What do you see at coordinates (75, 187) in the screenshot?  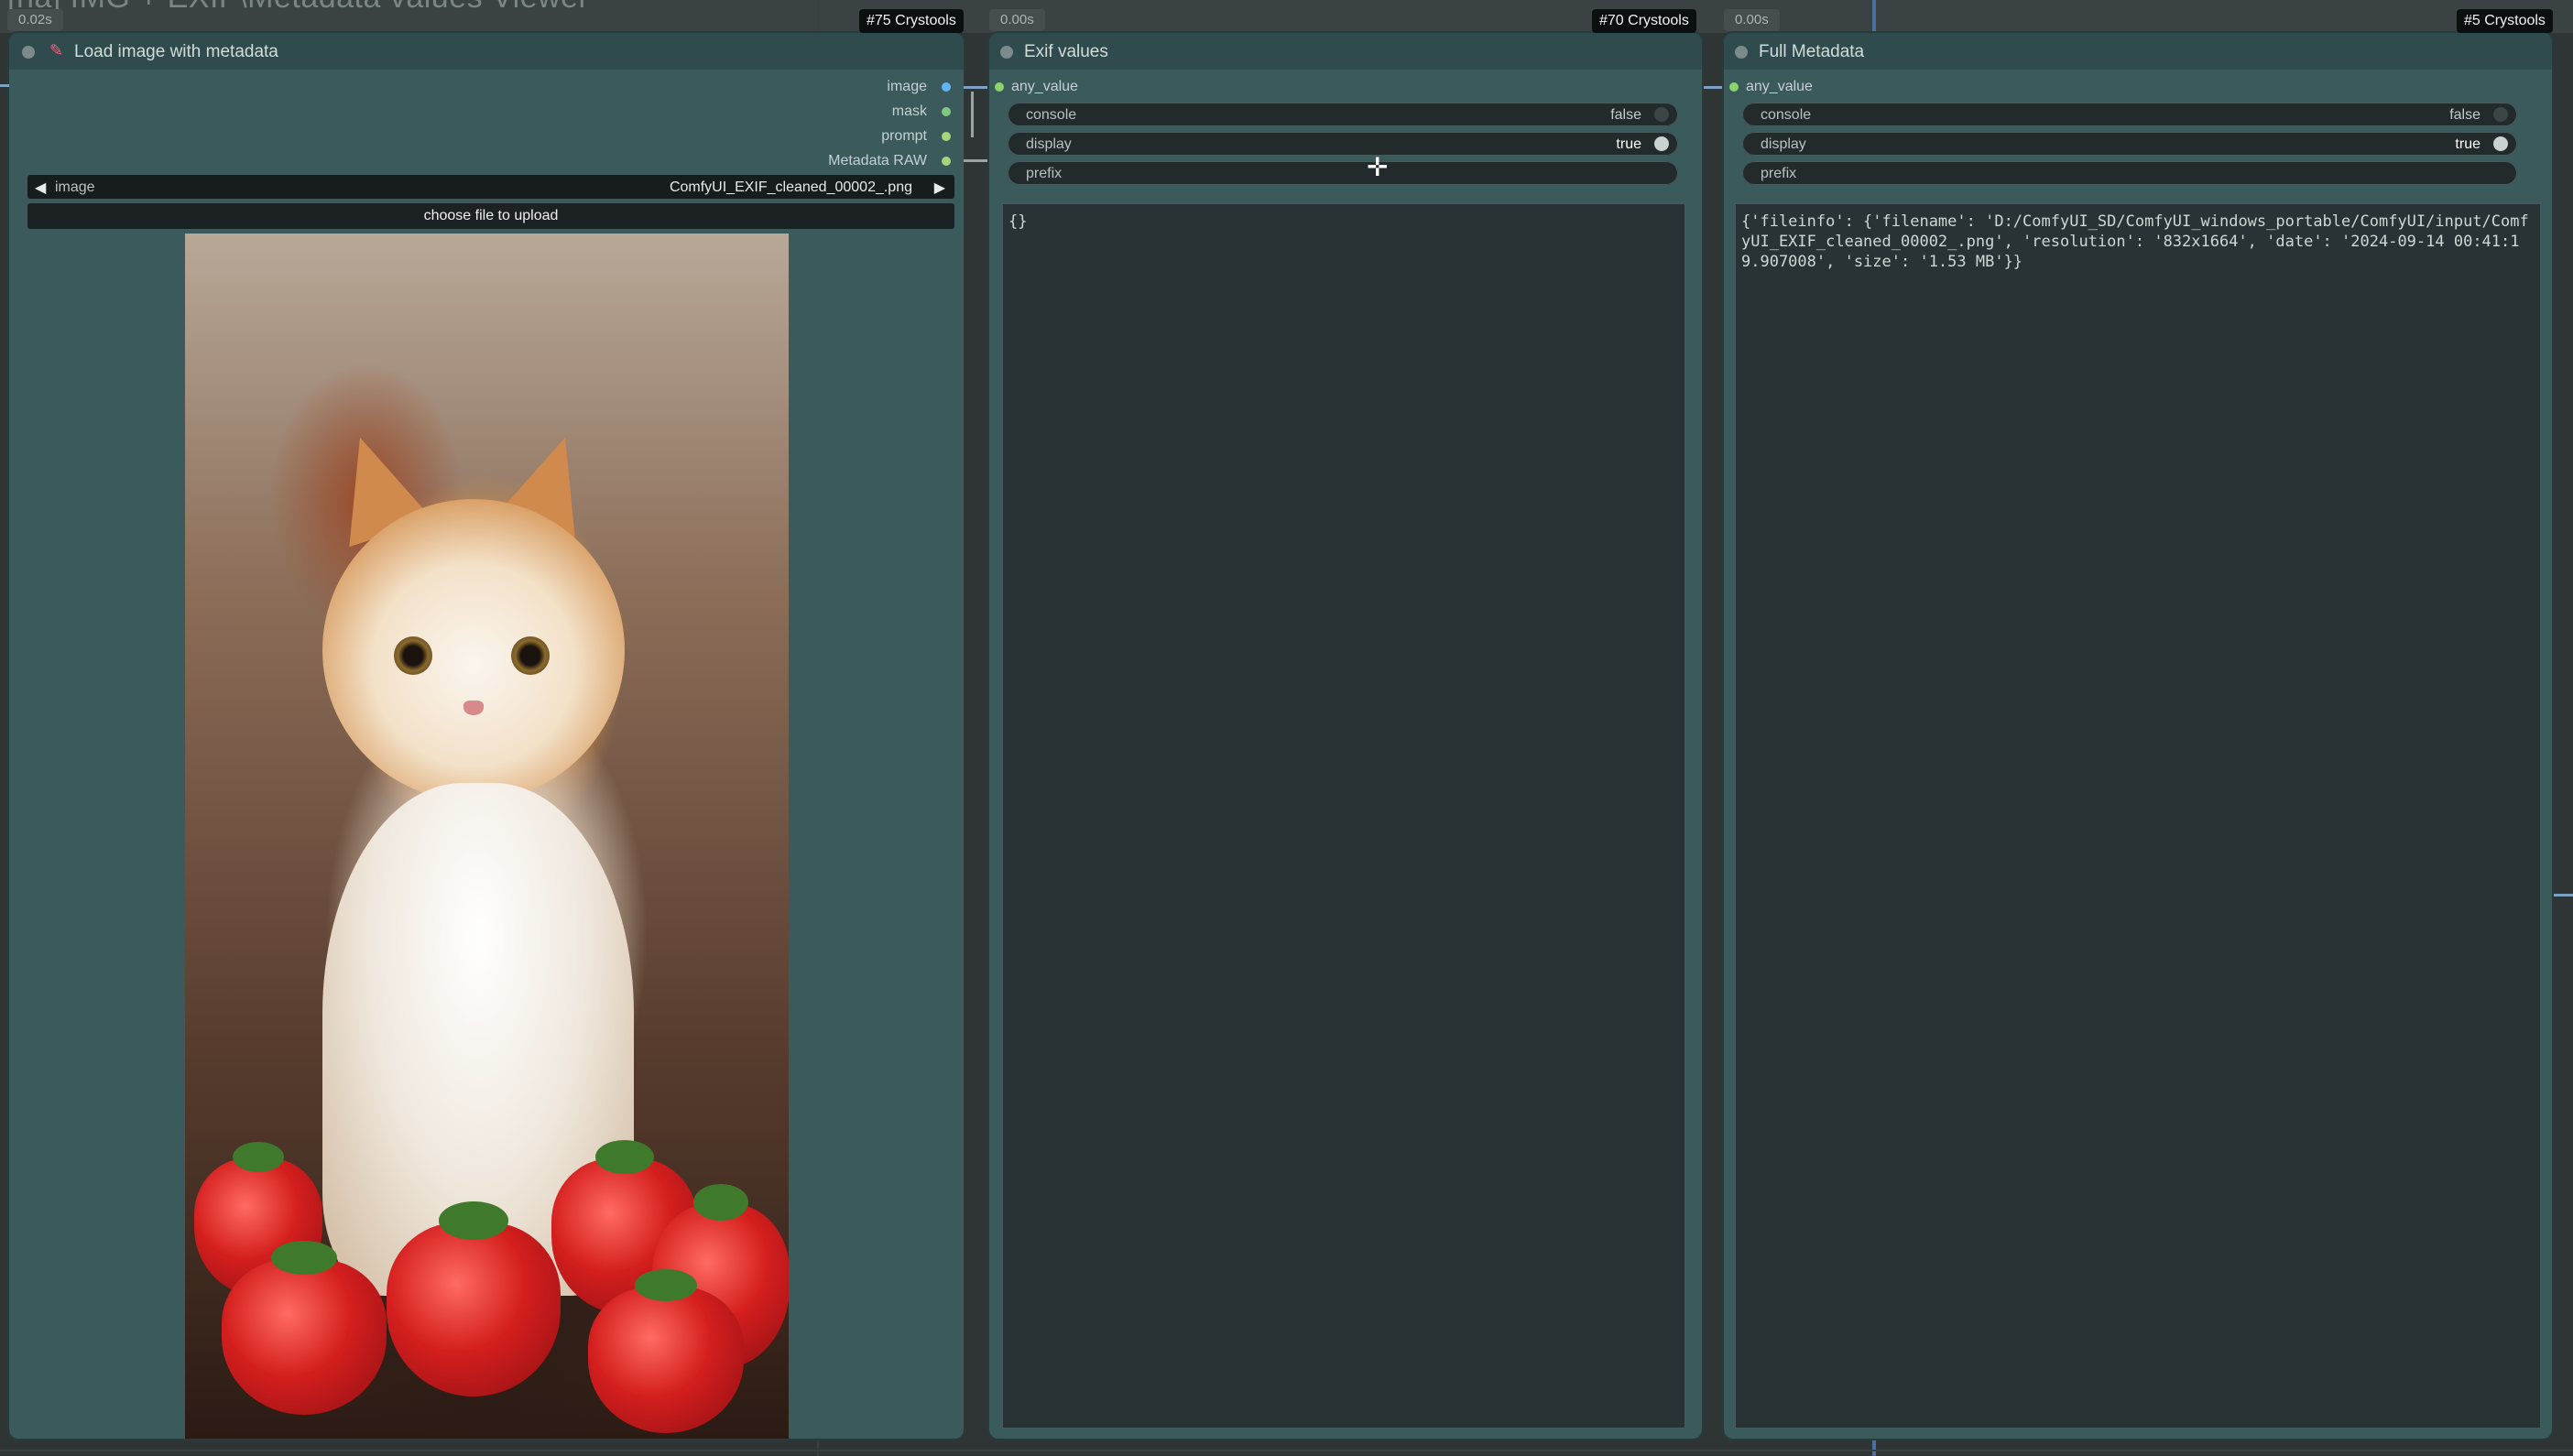 I see `image-combo-label: image` at bounding box center [75, 187].